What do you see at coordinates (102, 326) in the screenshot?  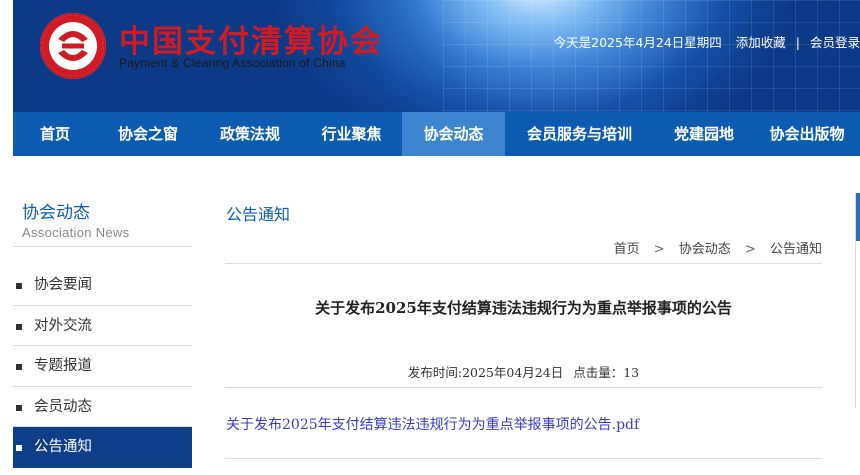 I see `sidebar-item-external-exchange: 对外交流` at bounding box center [102, 326].